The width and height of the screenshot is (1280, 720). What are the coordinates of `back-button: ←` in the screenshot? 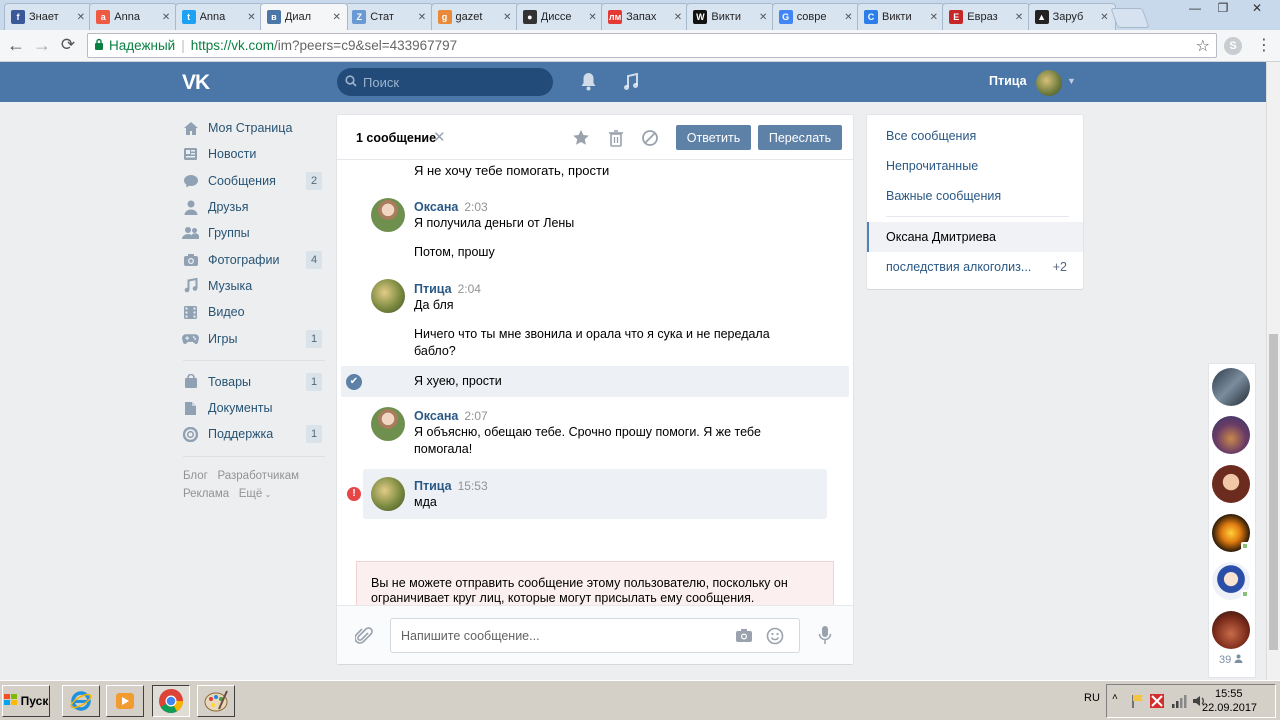 It's located at (16, 45).